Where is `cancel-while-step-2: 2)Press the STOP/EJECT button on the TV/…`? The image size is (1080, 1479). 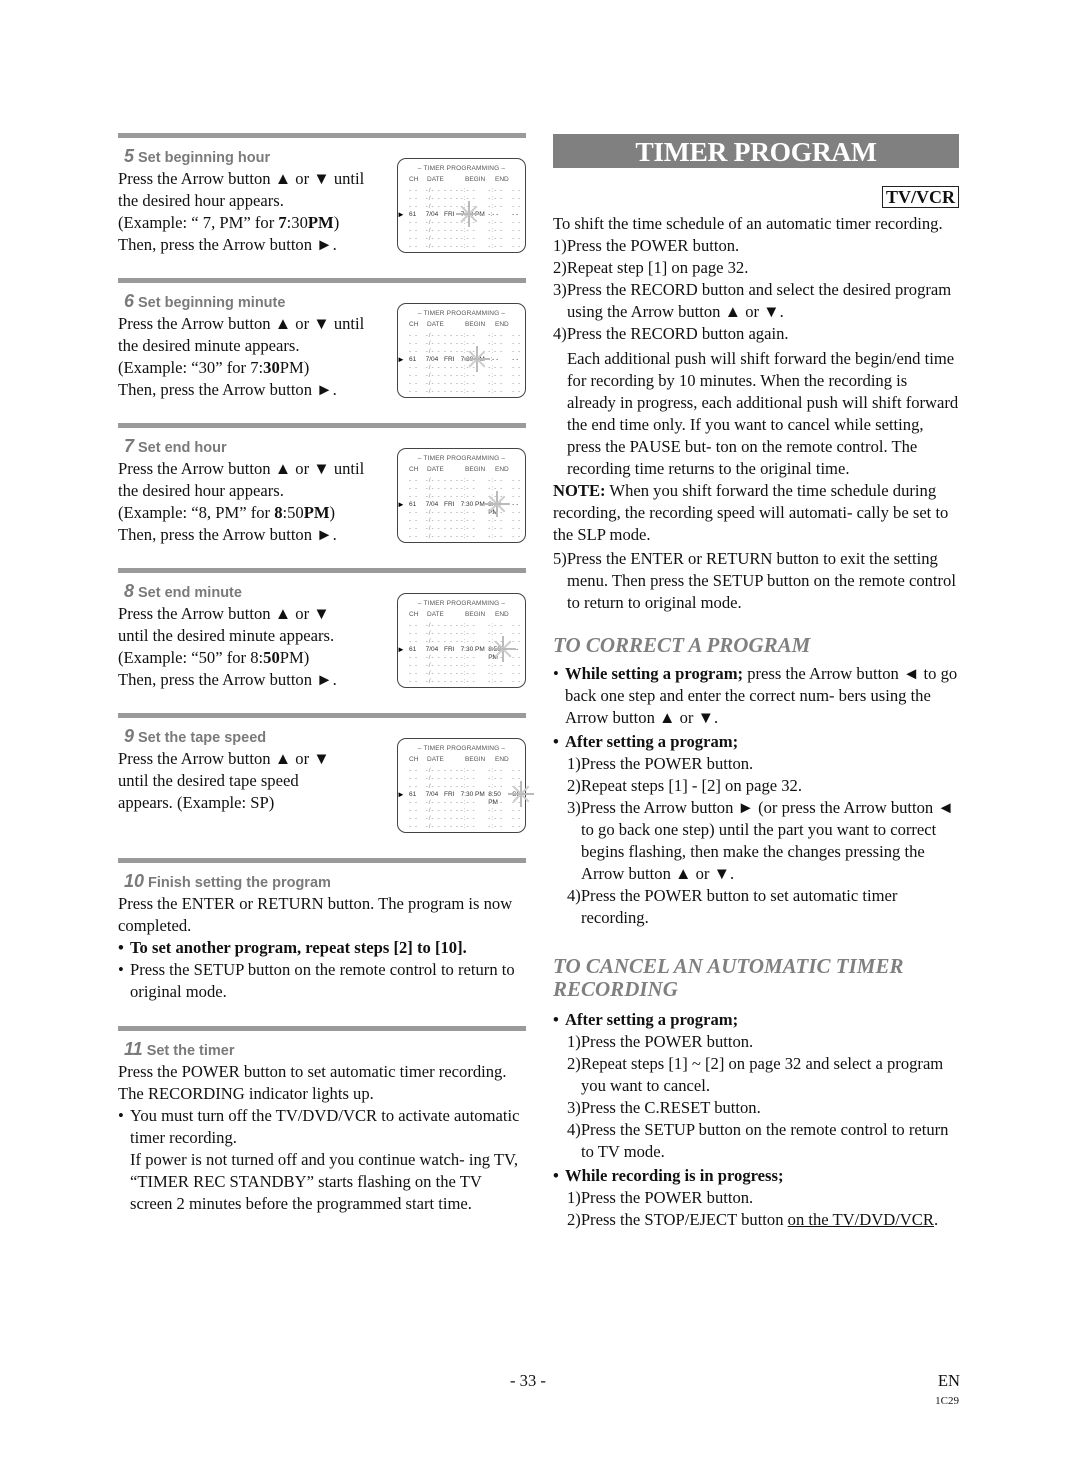
cancel-while-step-2: 2)Press the STOP/EJECT button on the TV/… is located at coordinates (753, 1219).